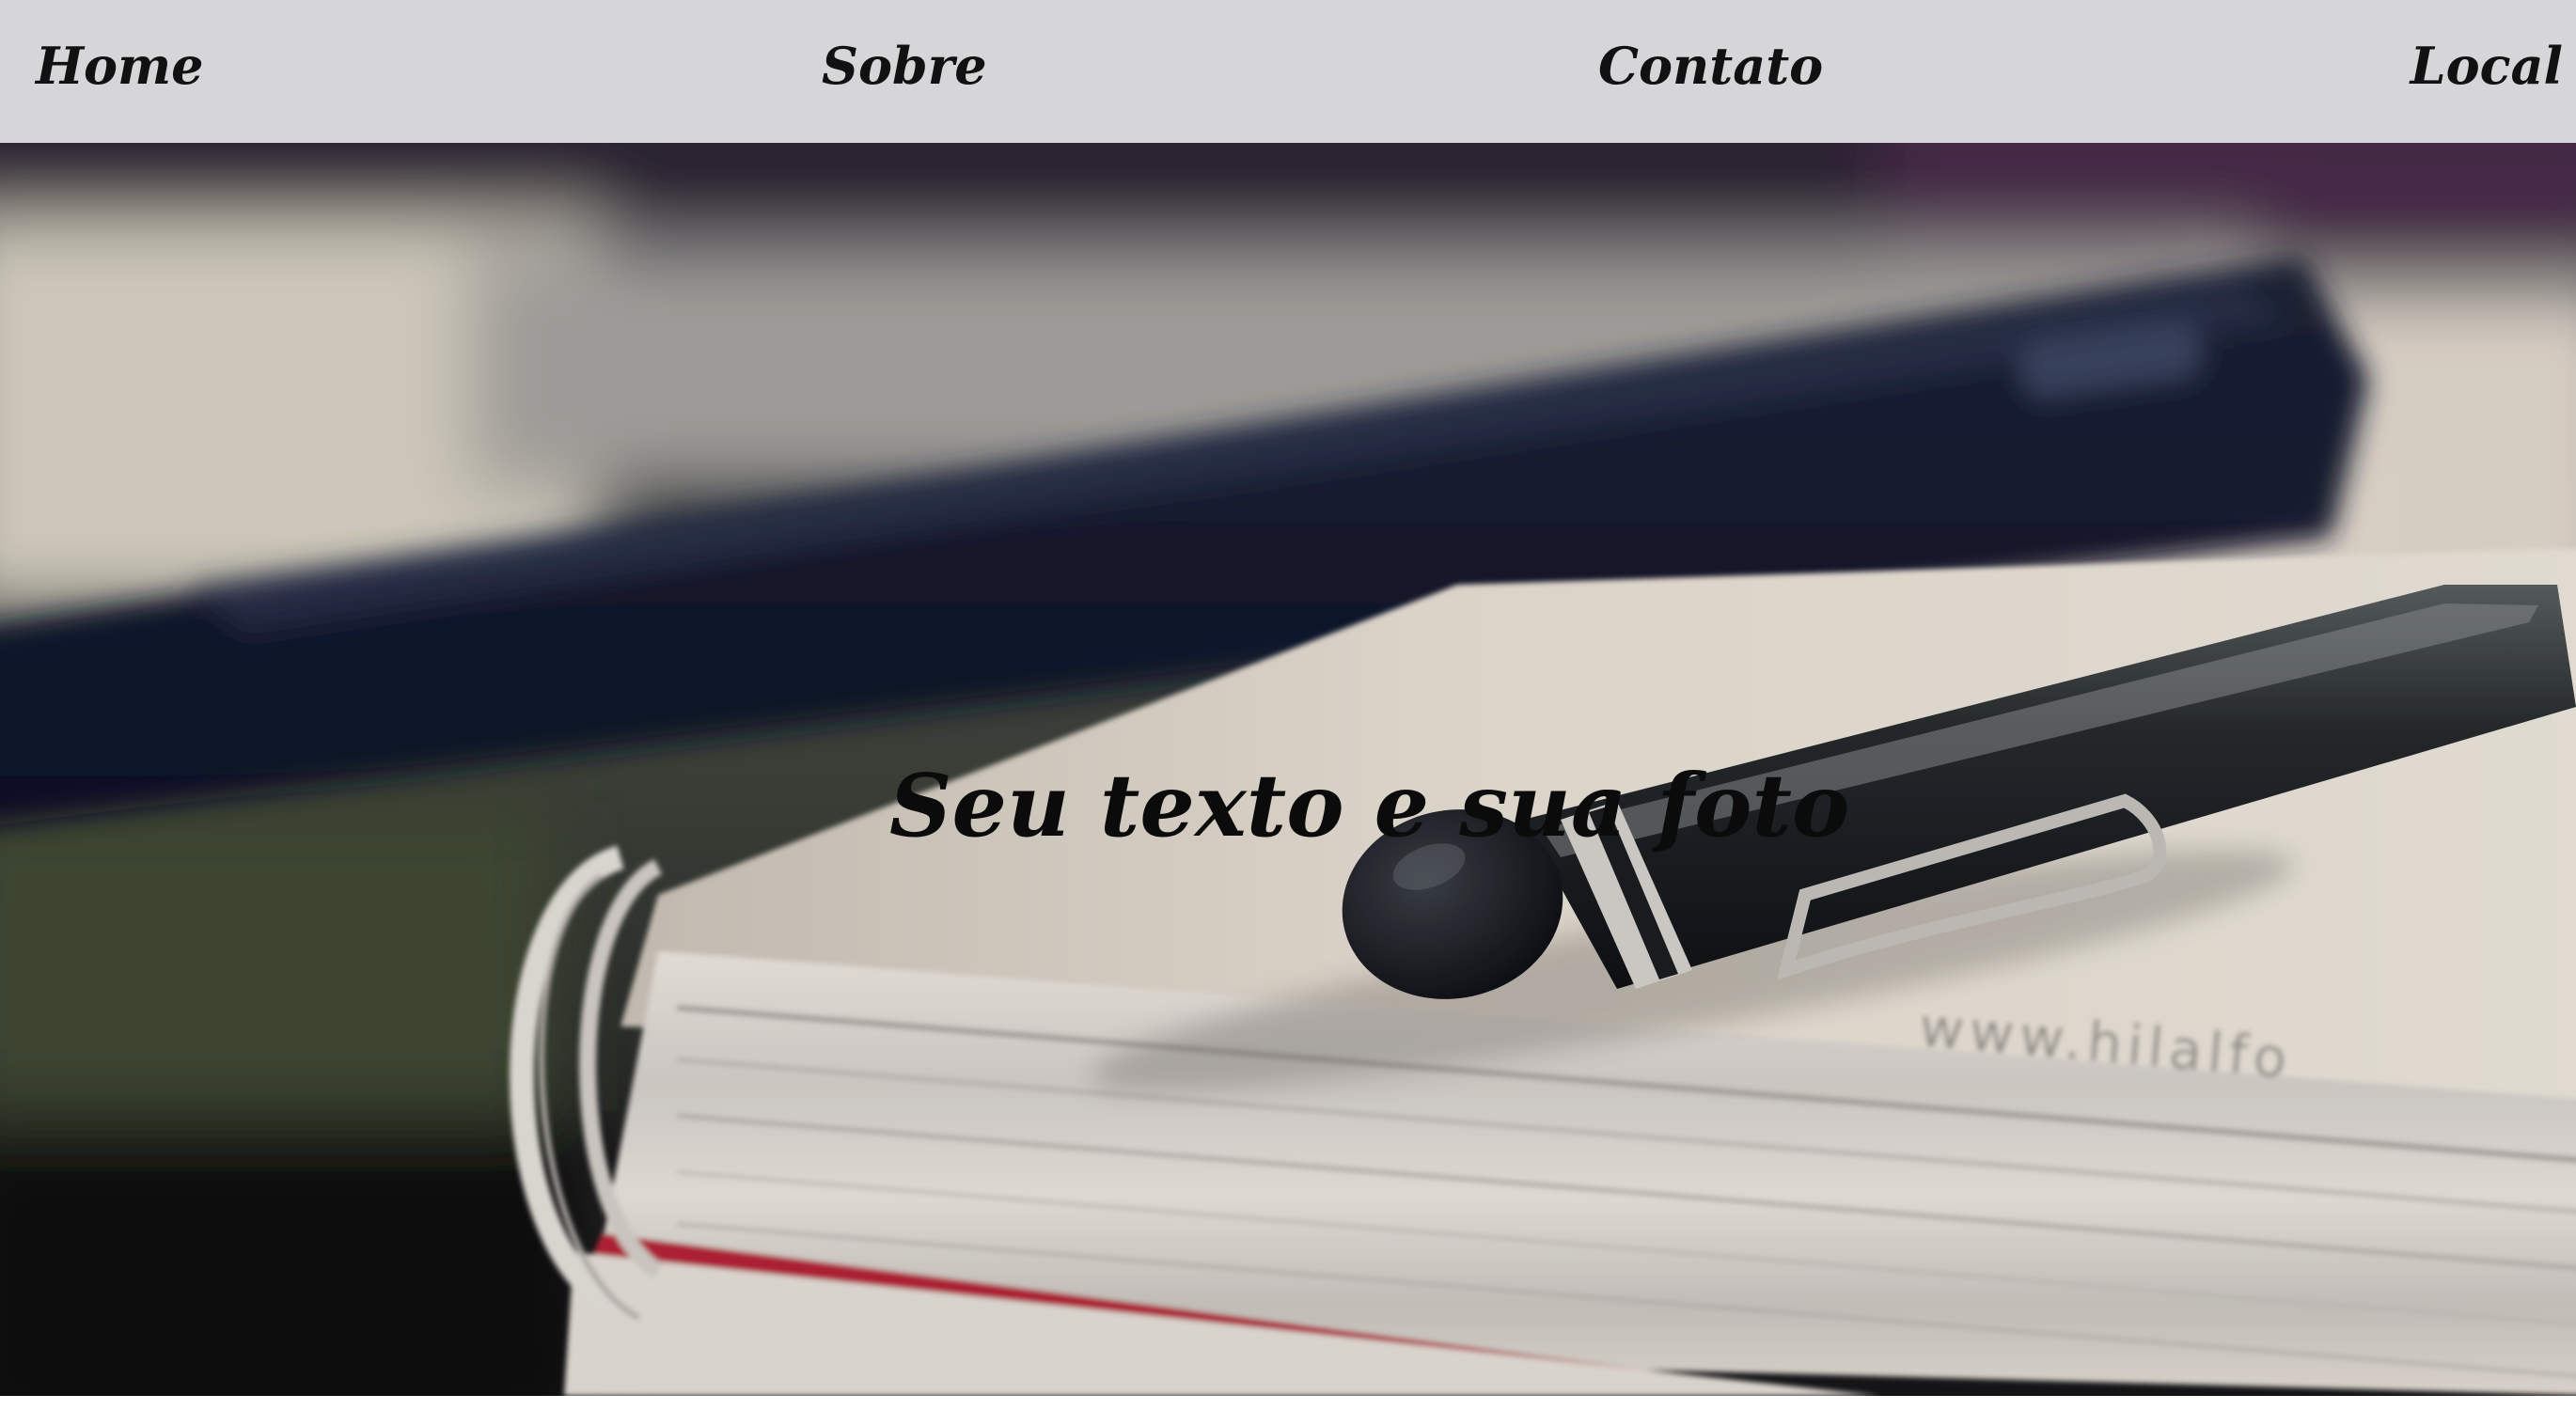 Image resolution: width=2576 pixels, height=1410 pixels. I want to click on nav-link-sobre: Sobre, so click(905, 69).